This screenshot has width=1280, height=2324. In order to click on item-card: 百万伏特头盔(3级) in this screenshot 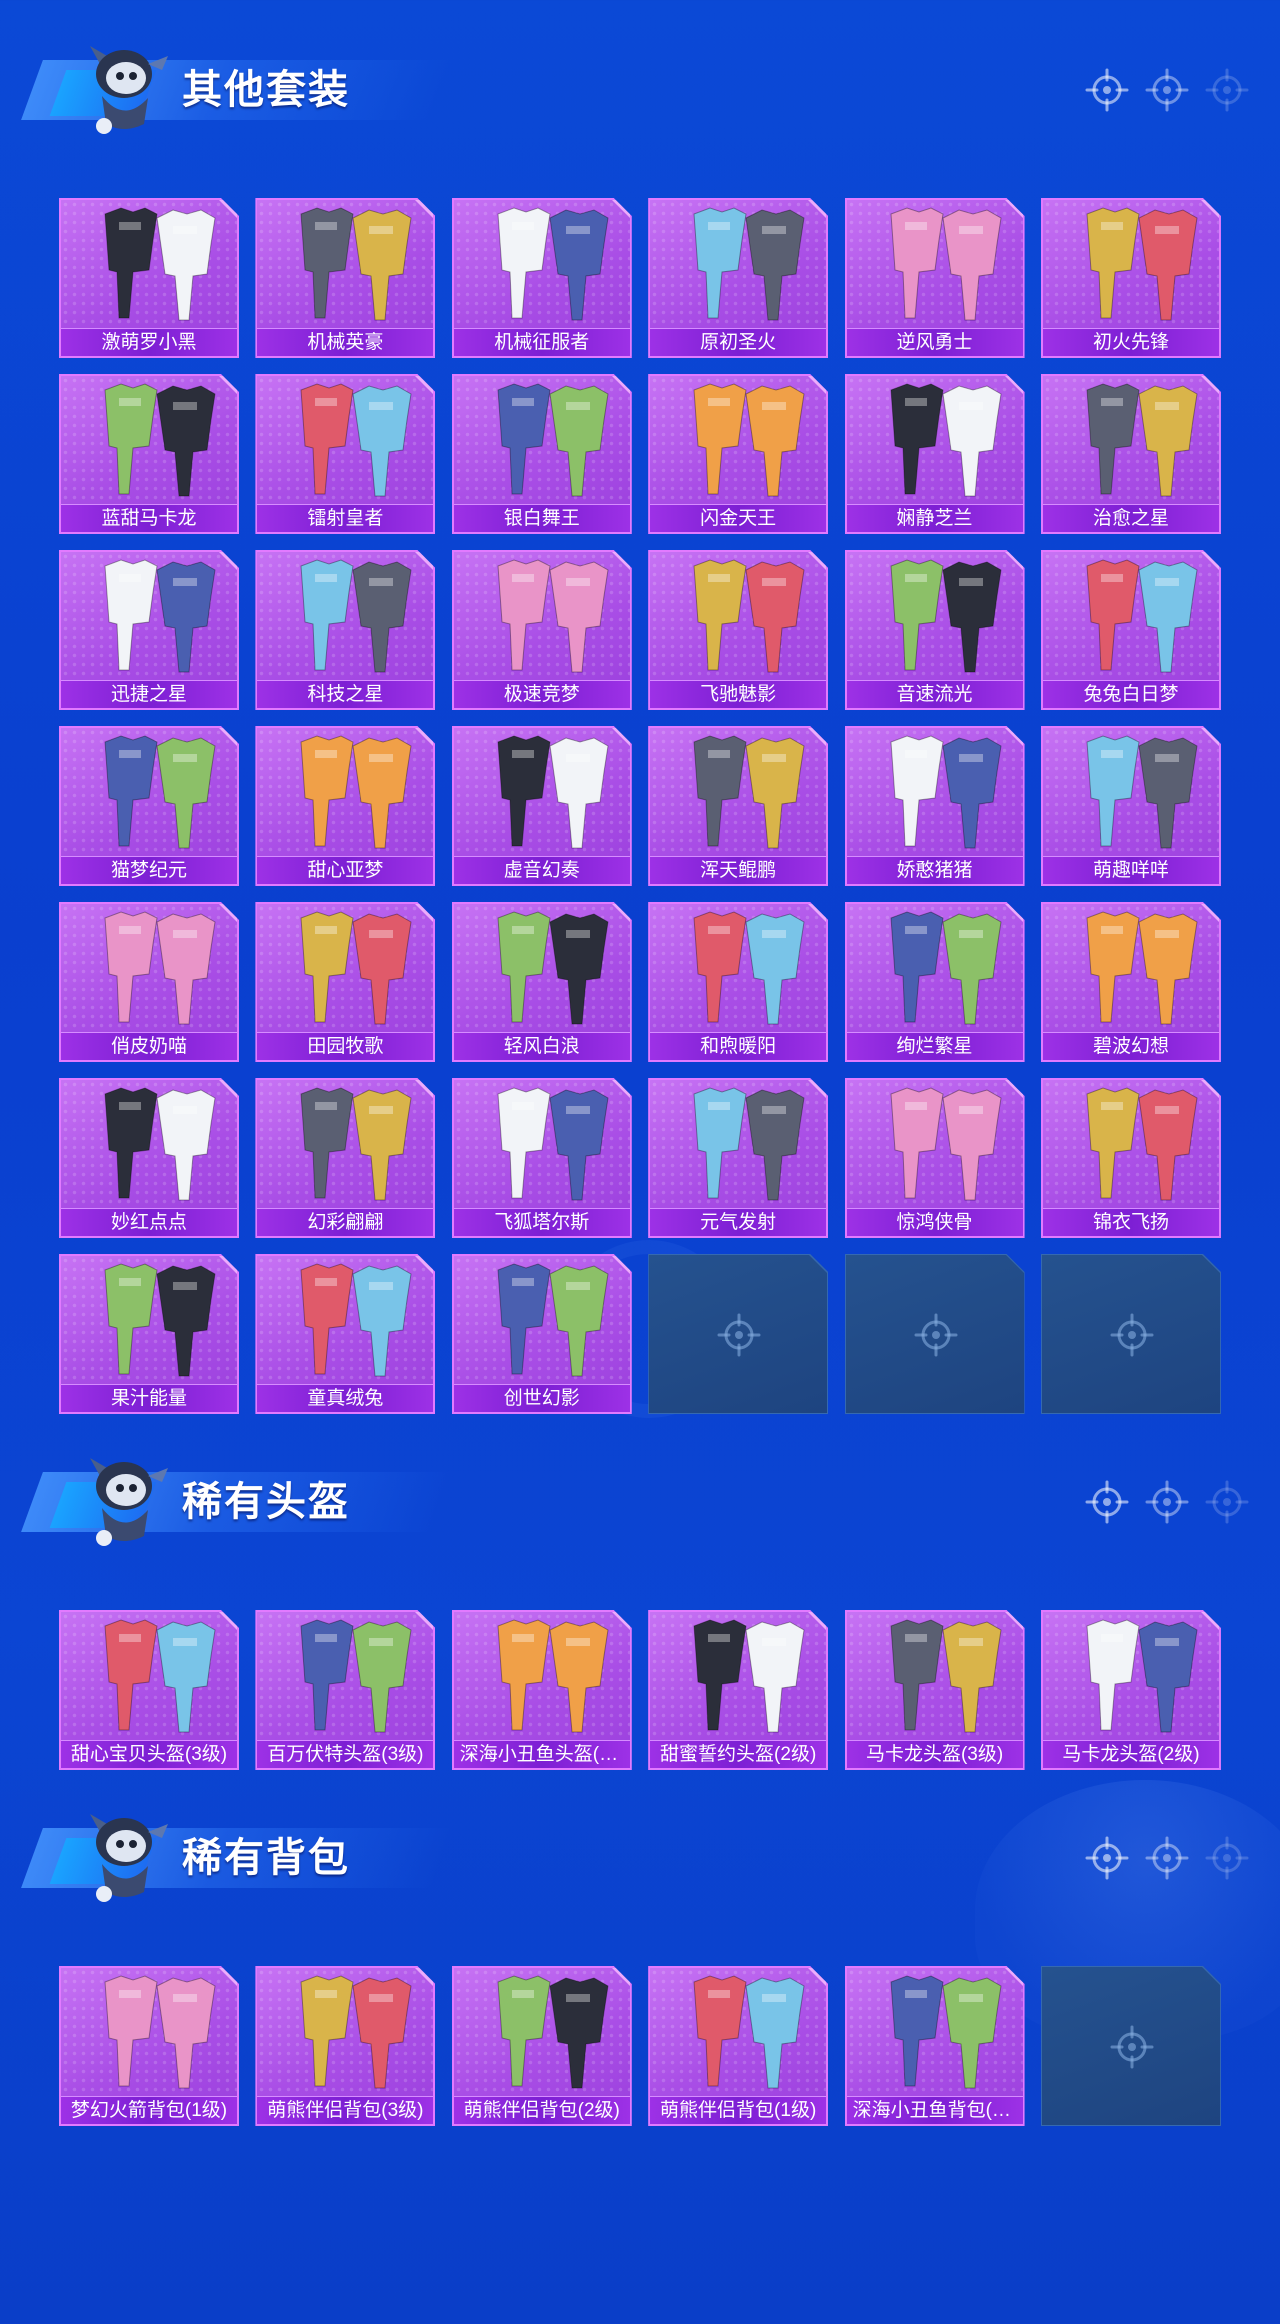, I will do `click(345, 1690)`.